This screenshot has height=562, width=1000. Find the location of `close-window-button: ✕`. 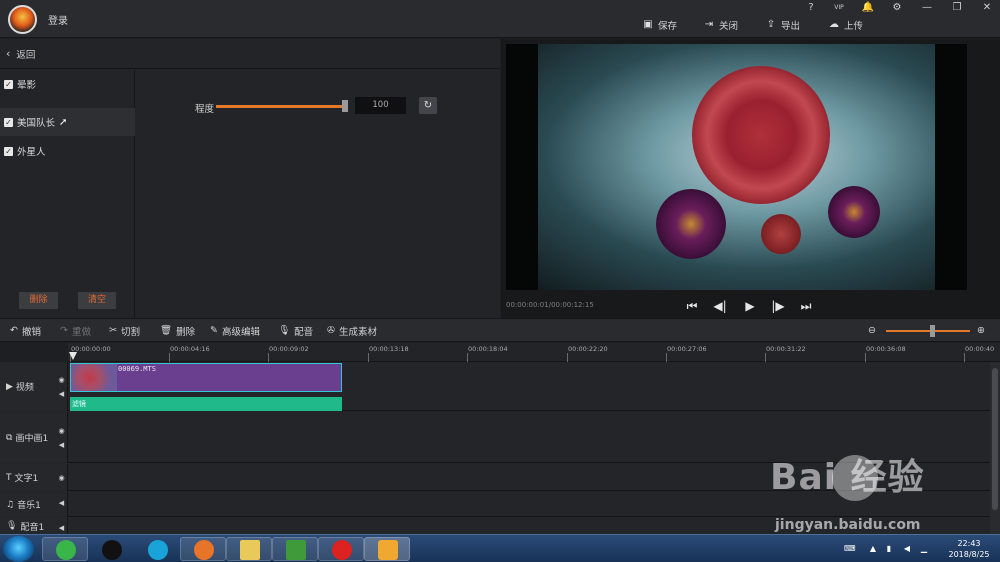

close-window-button: ✕ is located at coordinates (987, 8).